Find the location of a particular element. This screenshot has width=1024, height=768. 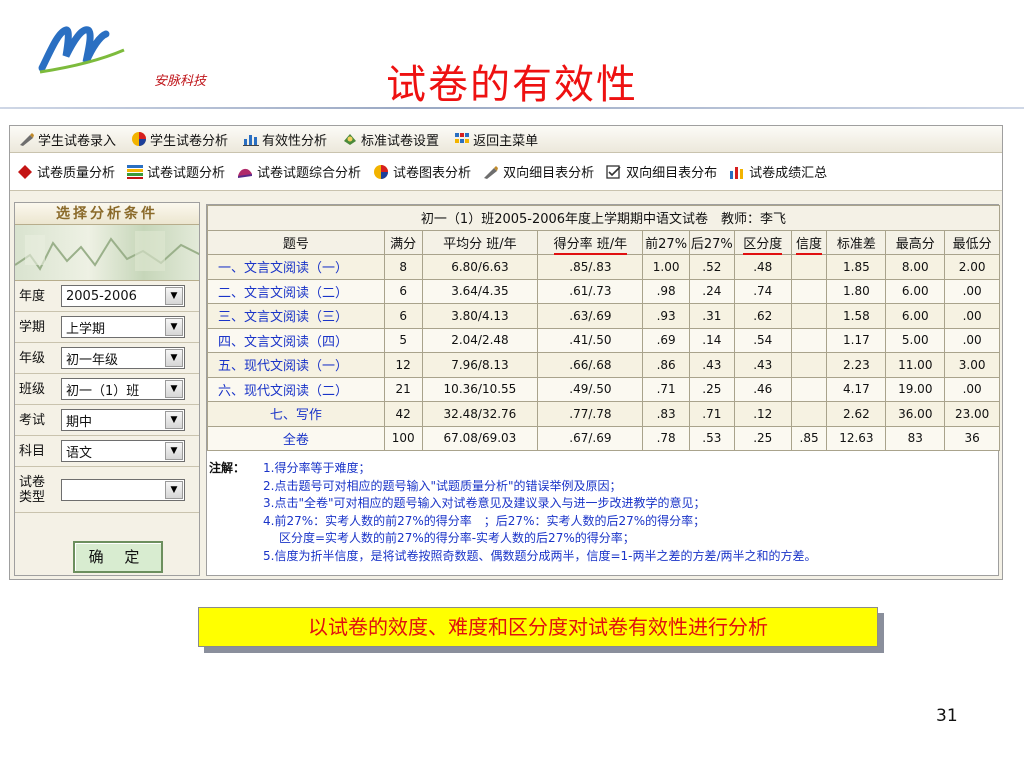

col-header-min: 最低分 is located at coordinates (972, 242).